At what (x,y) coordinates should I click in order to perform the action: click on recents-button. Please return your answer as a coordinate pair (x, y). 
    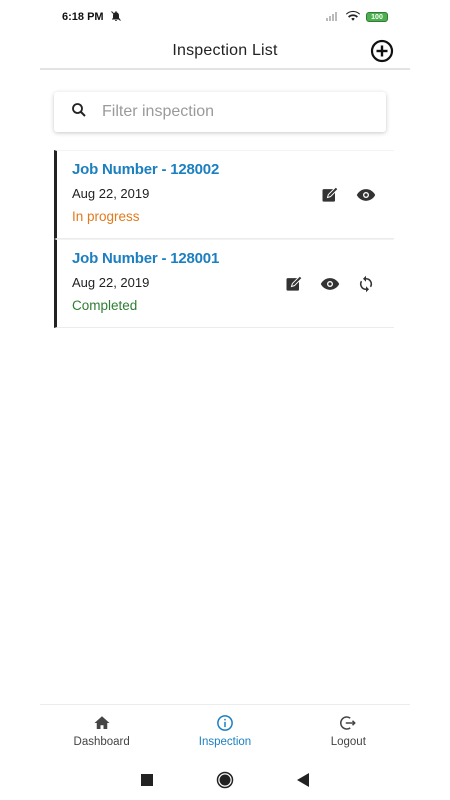
    Looking at the image, I should click on (147, 780).